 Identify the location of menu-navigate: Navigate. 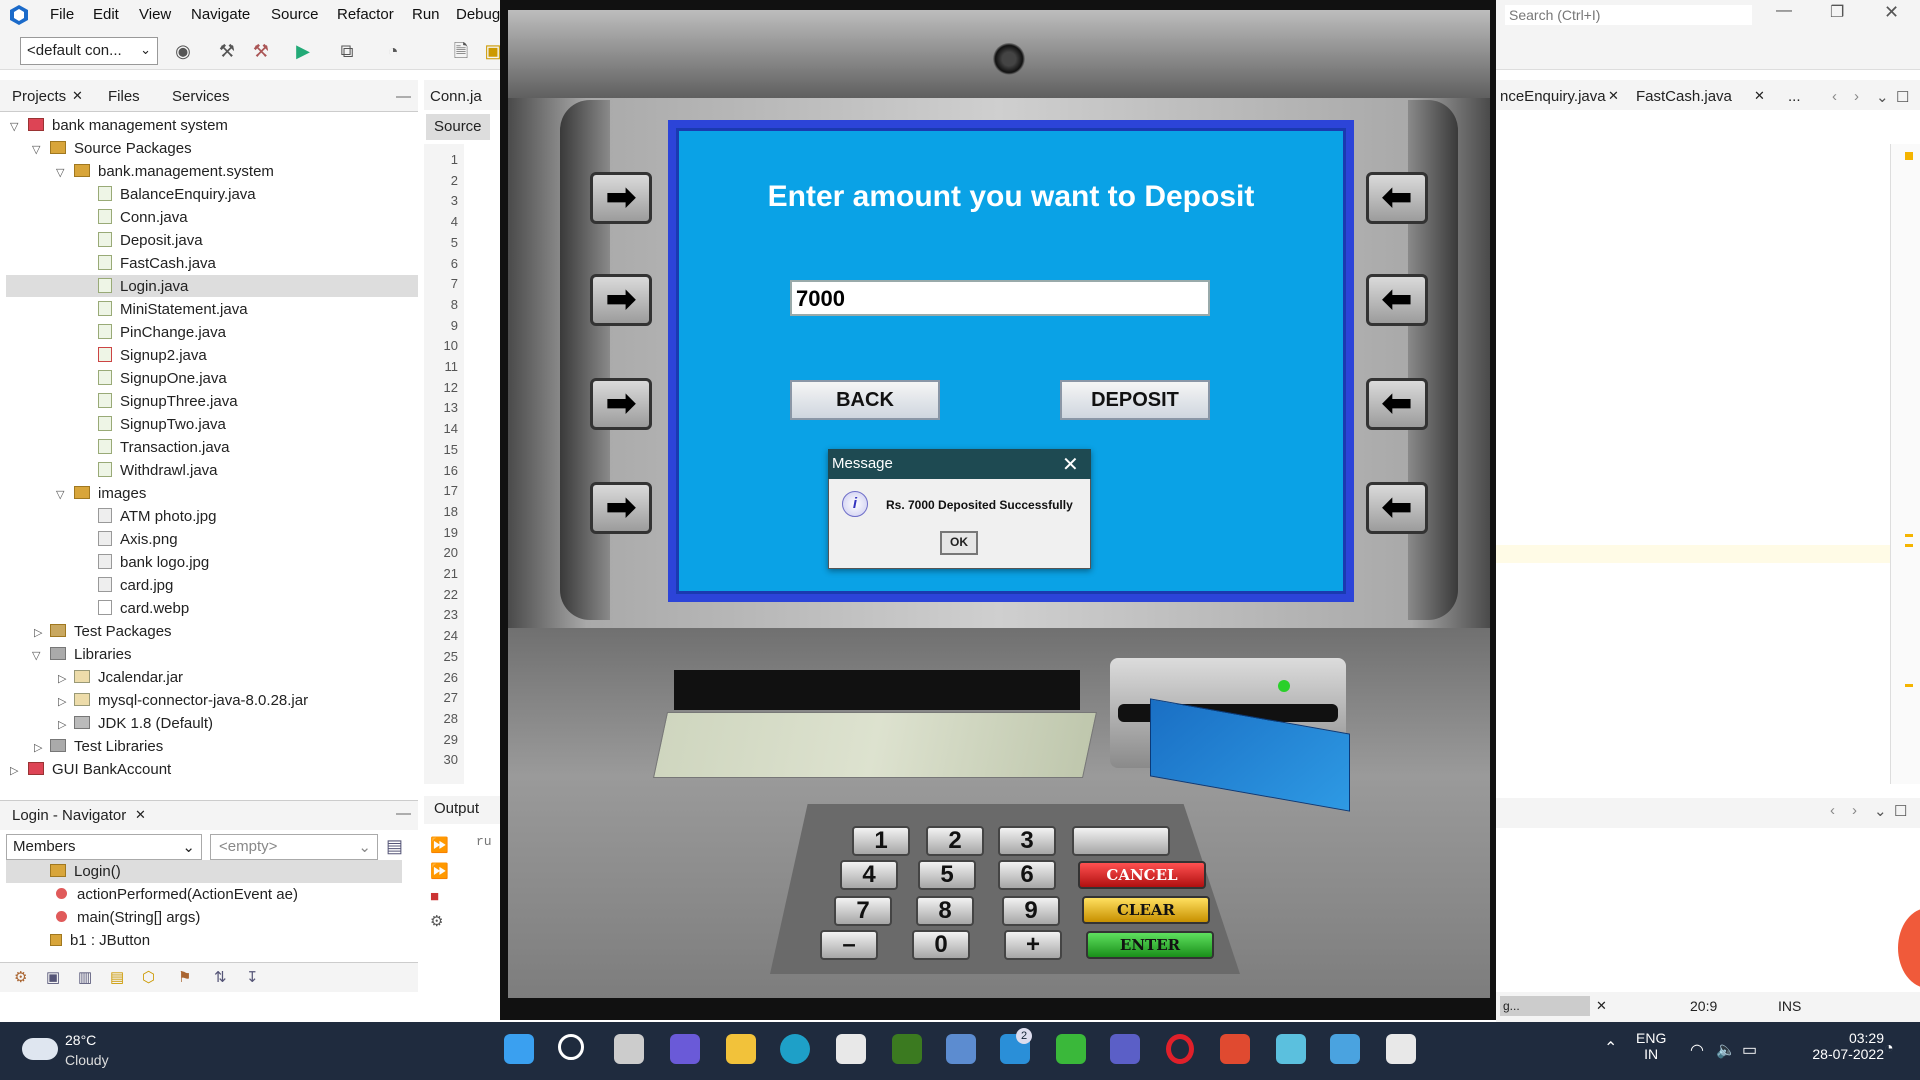
(220, 14).